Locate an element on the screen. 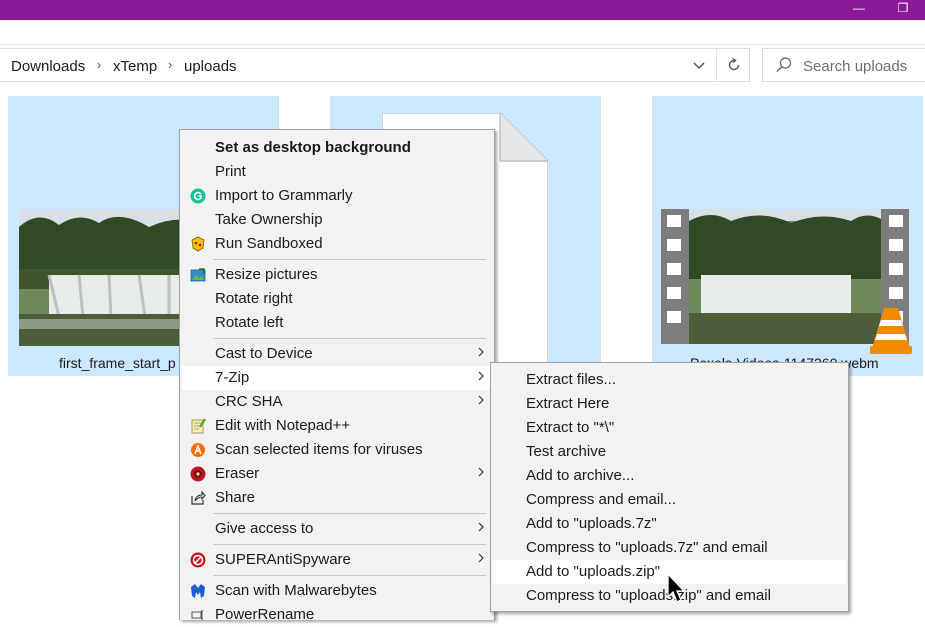 The width and height of the screenshot is (925, 627). title-bar: — ❐ is located at coordinates (462, 10).